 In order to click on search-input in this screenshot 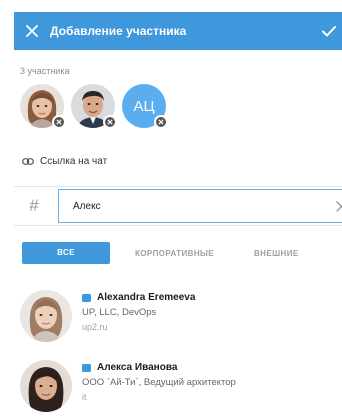, I will do `click(193, 206)`.